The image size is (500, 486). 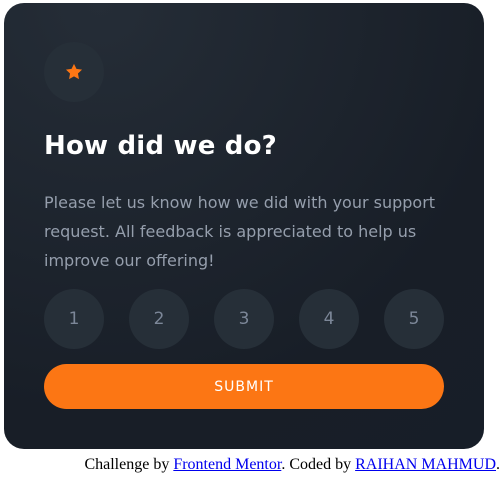 I want to click on rating-options: 1 2 3 4 5, so click(x=244, y=319).